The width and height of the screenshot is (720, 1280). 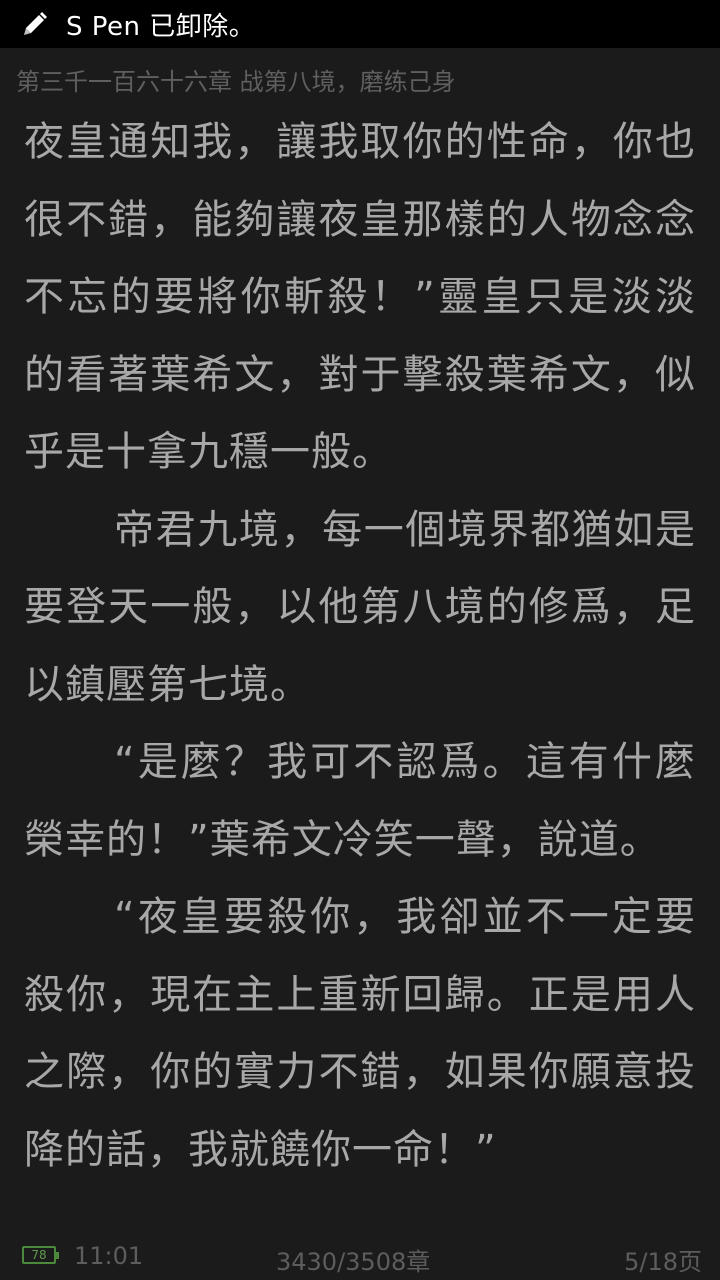 I want to click on notification-bar: S Pen 已卸除。, so click(x=360, y=24).